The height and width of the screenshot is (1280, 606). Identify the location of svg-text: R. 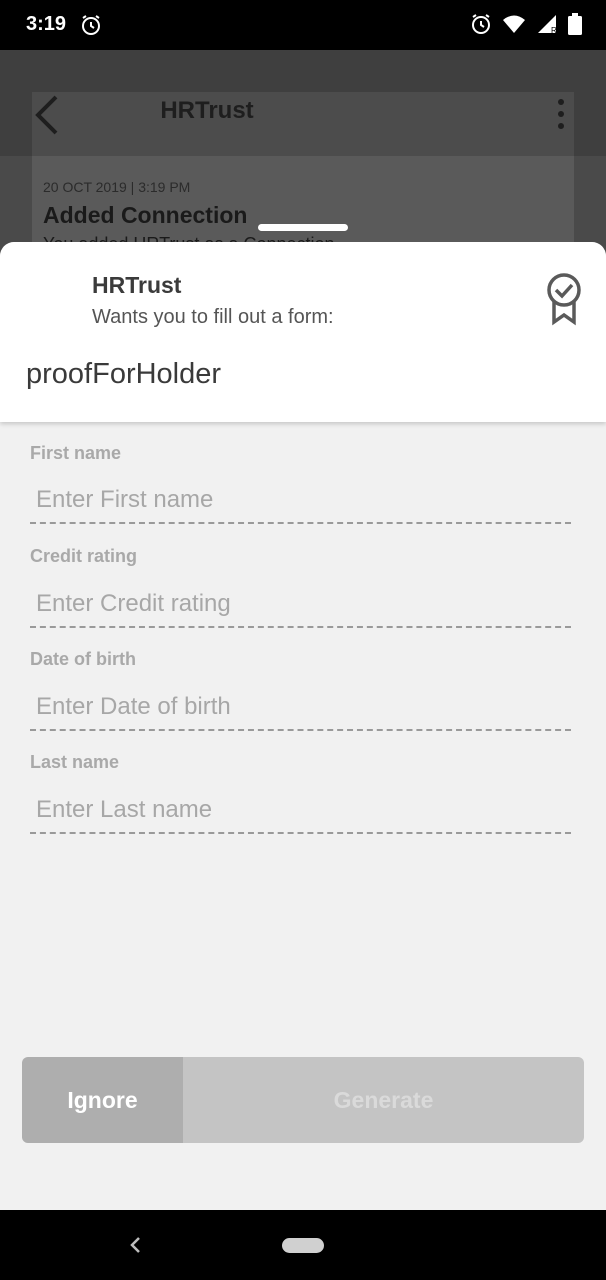
(554, 30).